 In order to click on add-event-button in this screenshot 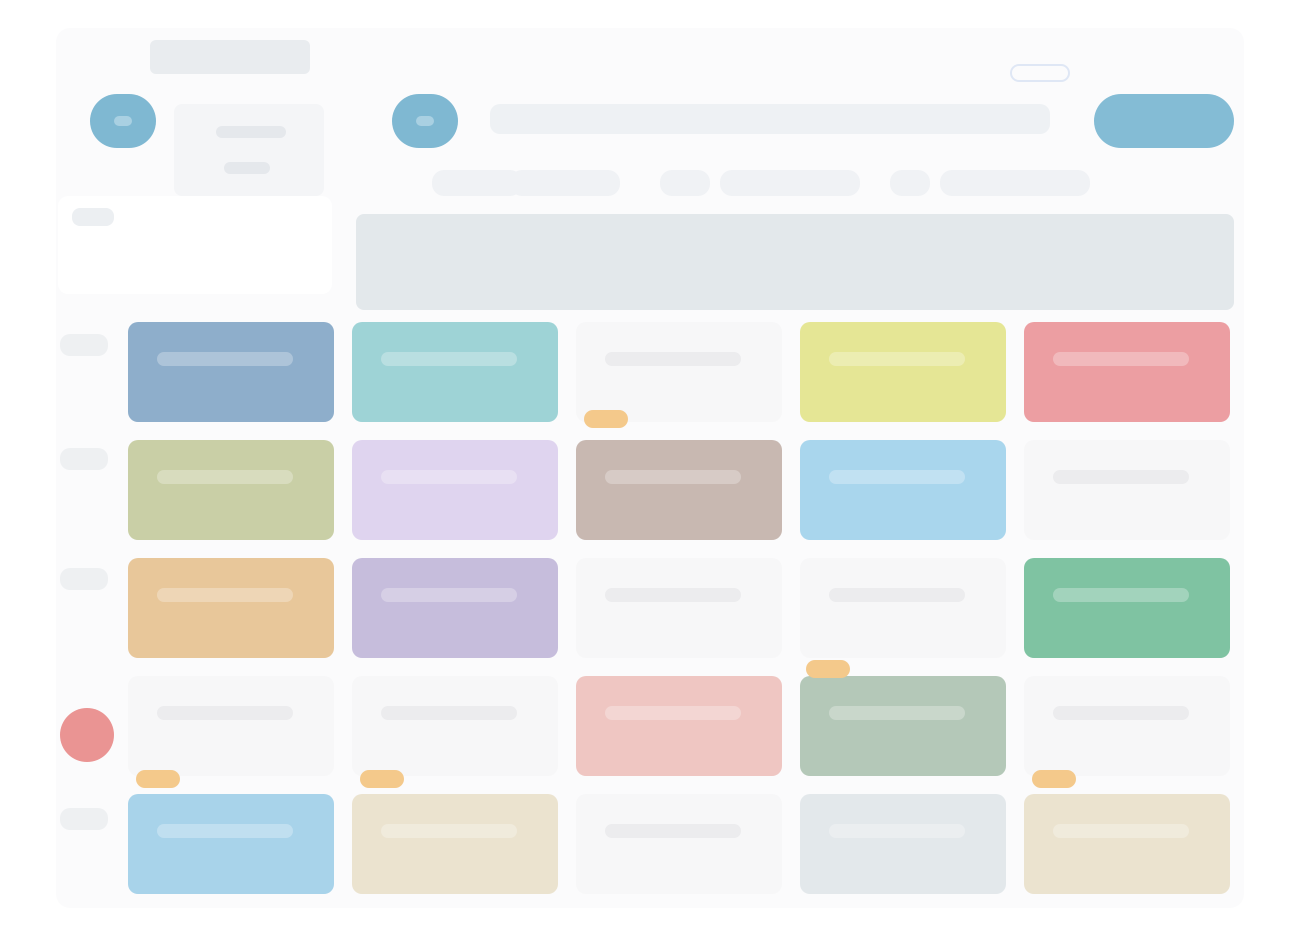, I will do `click(1164, 121)`.